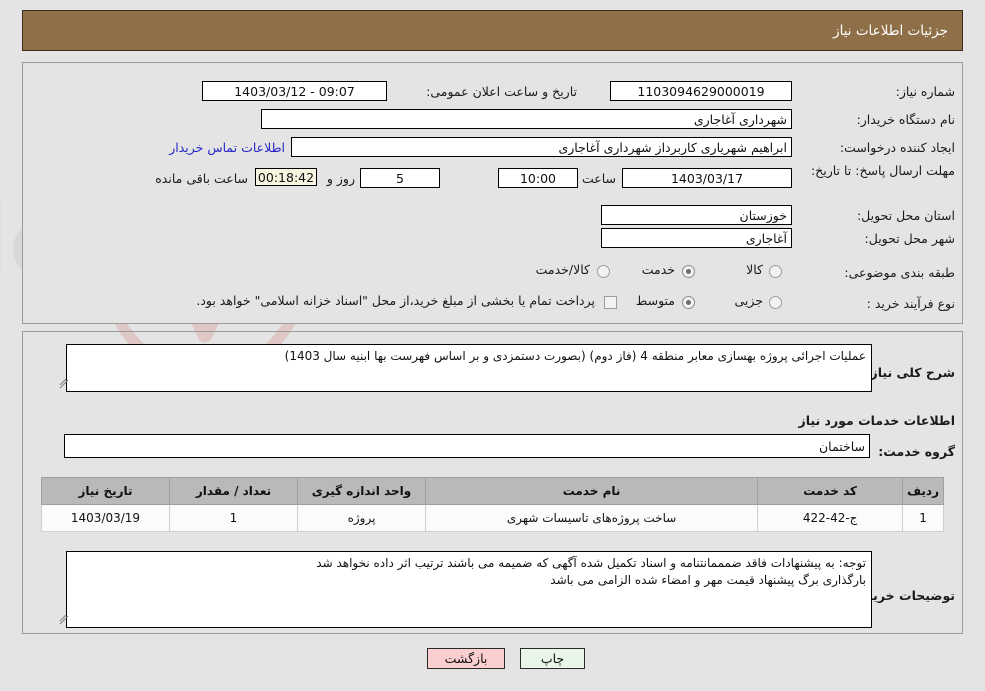  I want to click on creator-label: ایجاد کننده درخواست:, so click(897, 147).